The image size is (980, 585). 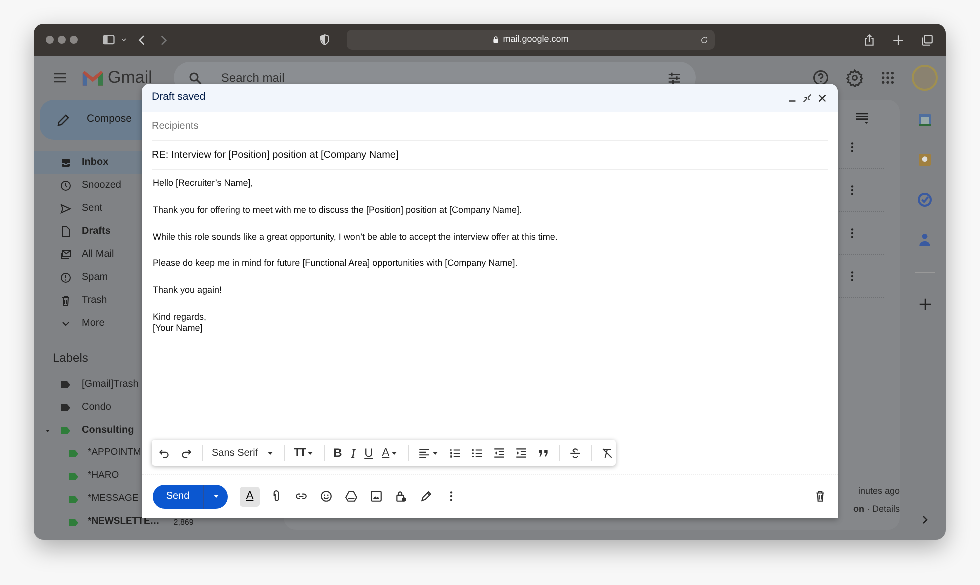 What do you see at coordinates (536, 39) in the screenshot?
I see `url-text: mail.google.com` at bounding box center [536, 39].